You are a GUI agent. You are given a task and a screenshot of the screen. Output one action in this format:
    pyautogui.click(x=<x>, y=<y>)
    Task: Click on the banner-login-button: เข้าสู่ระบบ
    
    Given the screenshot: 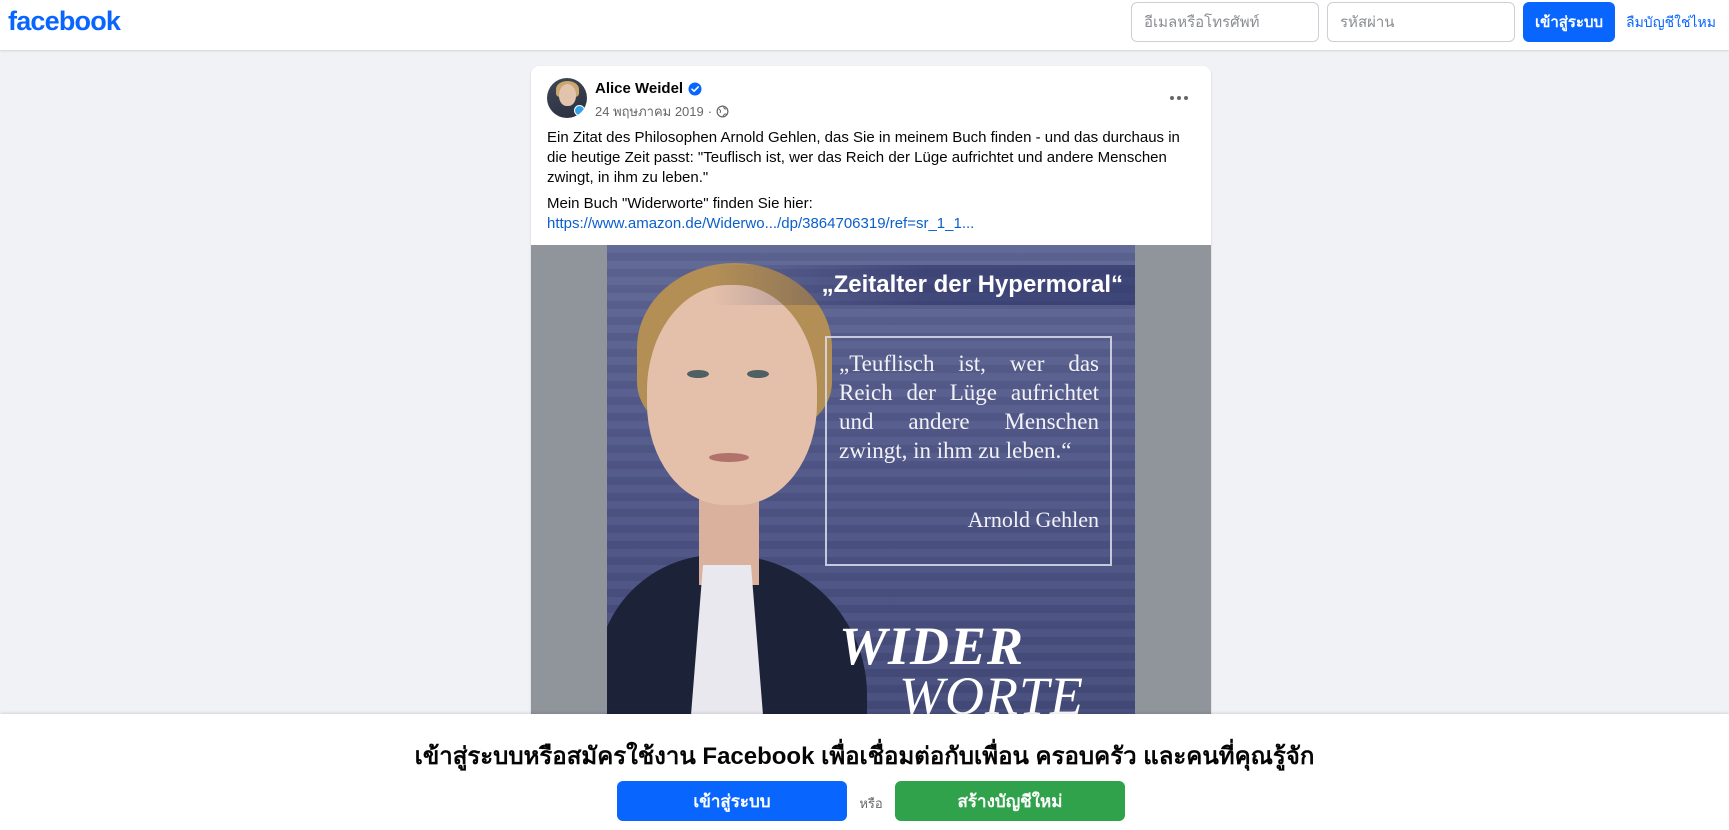 What is the action you would take?
    pyautogui.click(x=732, y=801)
    